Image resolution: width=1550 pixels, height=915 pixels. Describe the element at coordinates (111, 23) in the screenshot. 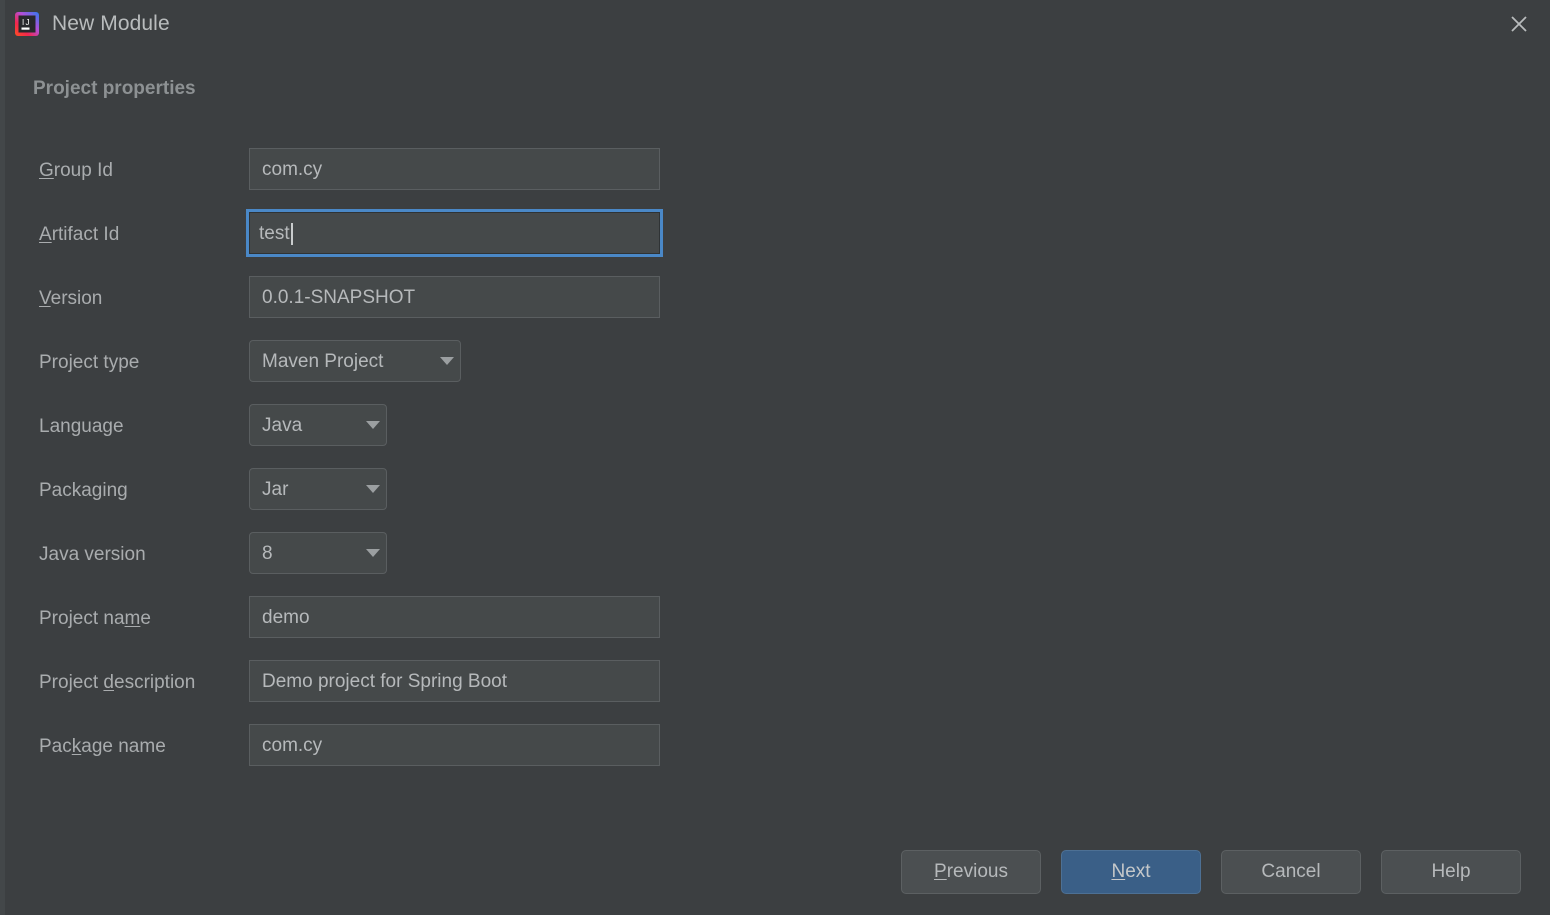

I see `dialog-title: New Module` at that location.